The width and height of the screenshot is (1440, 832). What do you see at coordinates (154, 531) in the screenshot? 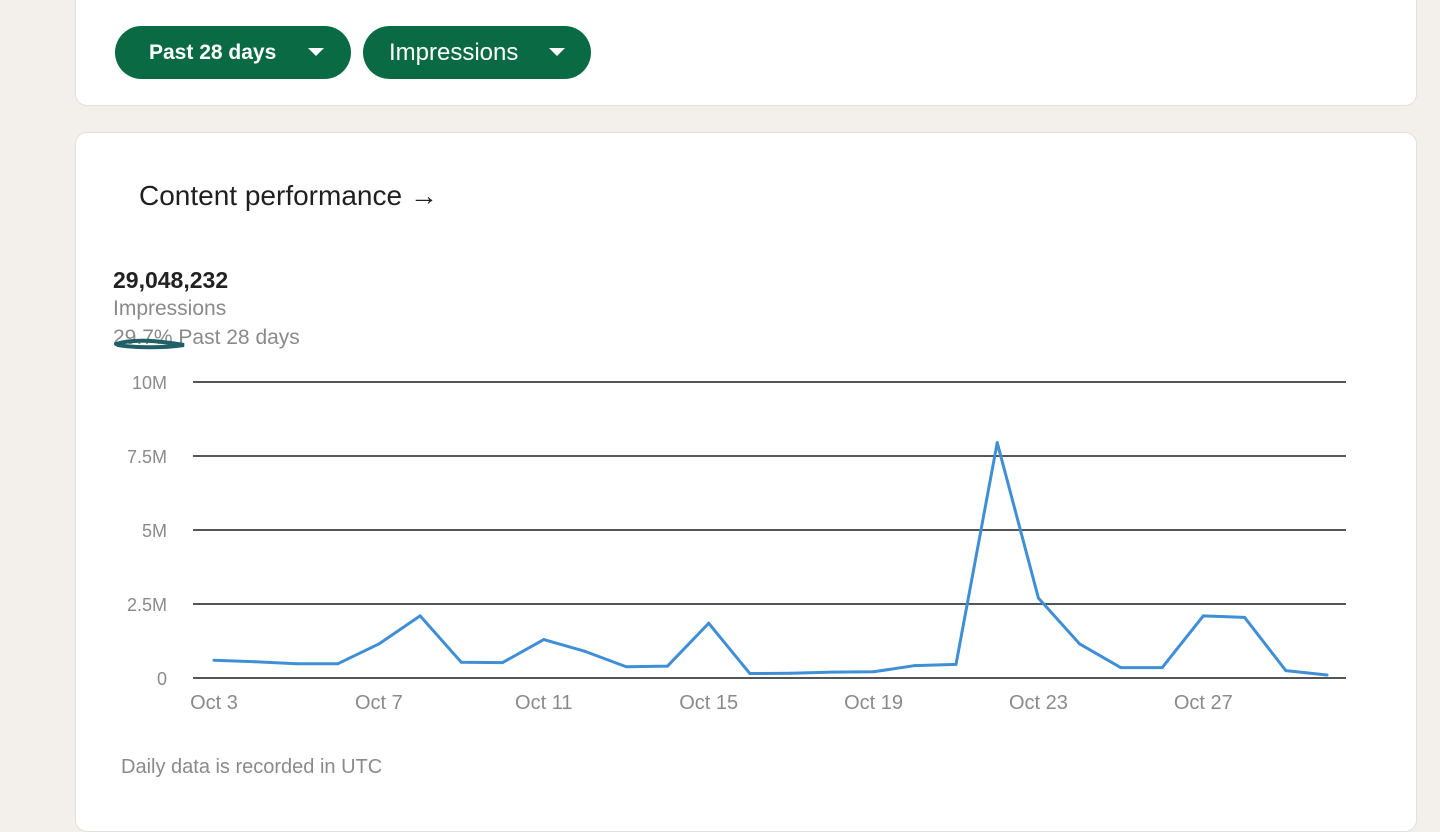
I see `y-tick-label: 5M` at bounding box center [154, 531].